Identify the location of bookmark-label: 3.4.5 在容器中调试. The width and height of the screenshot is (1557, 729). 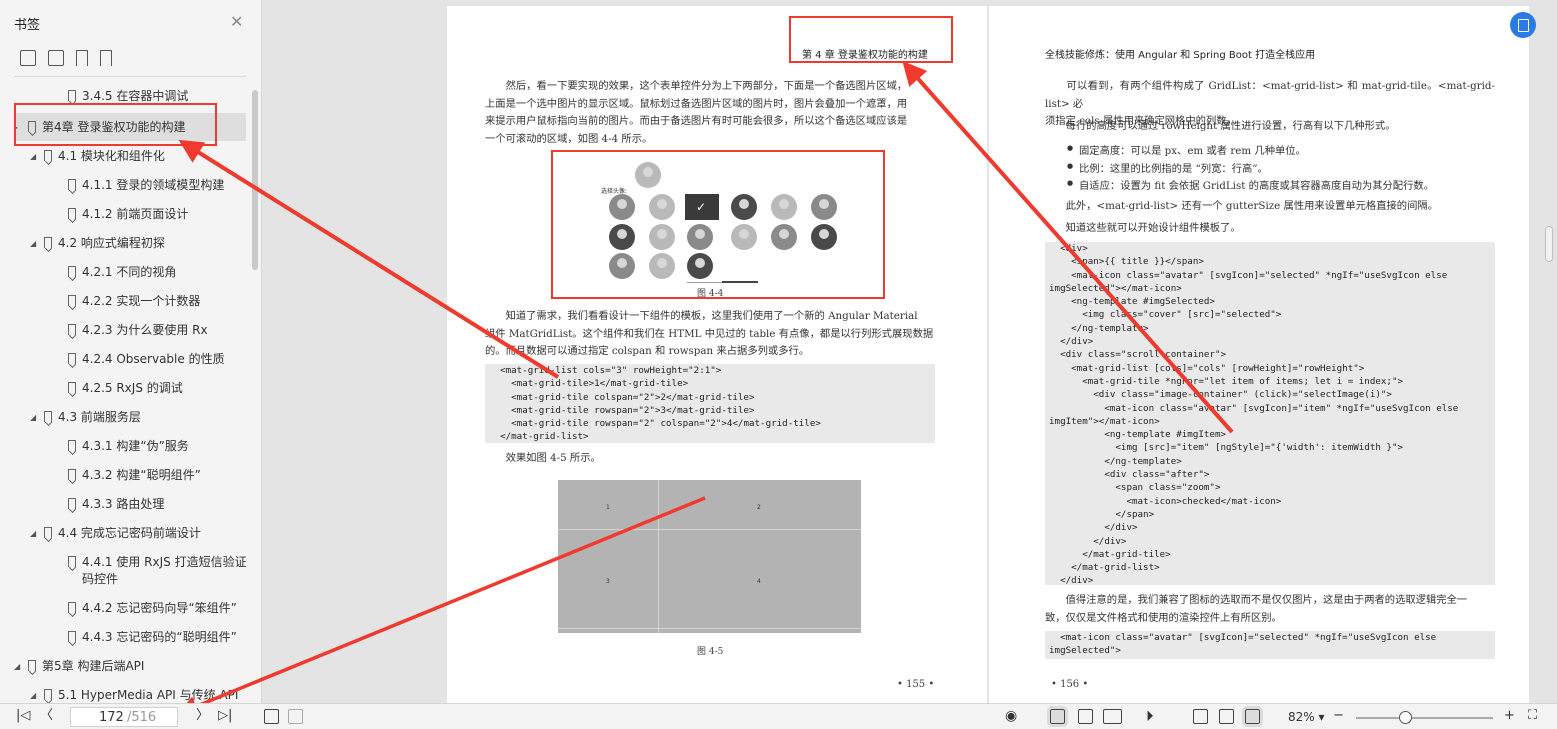
(135, 96).